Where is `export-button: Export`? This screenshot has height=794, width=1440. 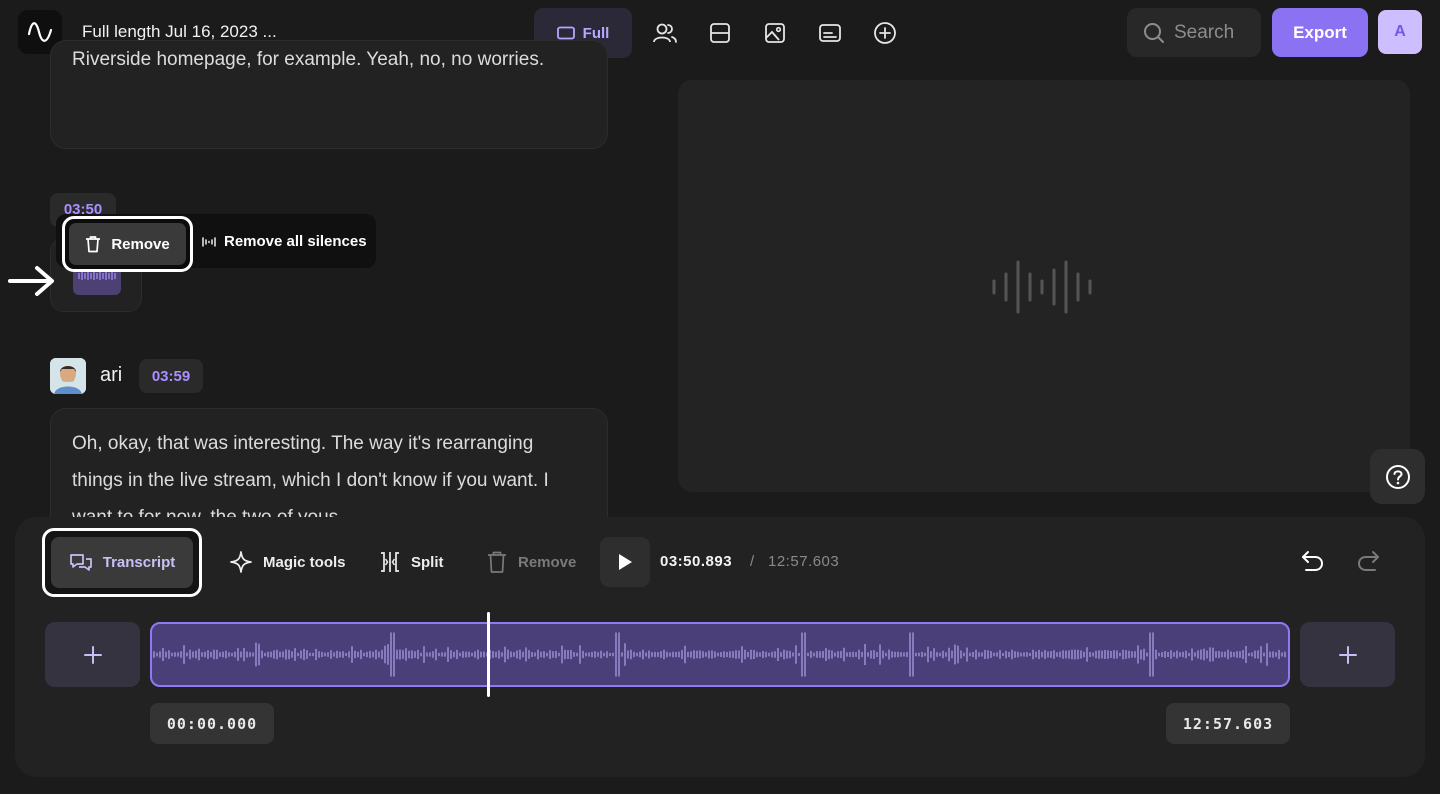
export-button: Export is located at coordinates (1320, 32).